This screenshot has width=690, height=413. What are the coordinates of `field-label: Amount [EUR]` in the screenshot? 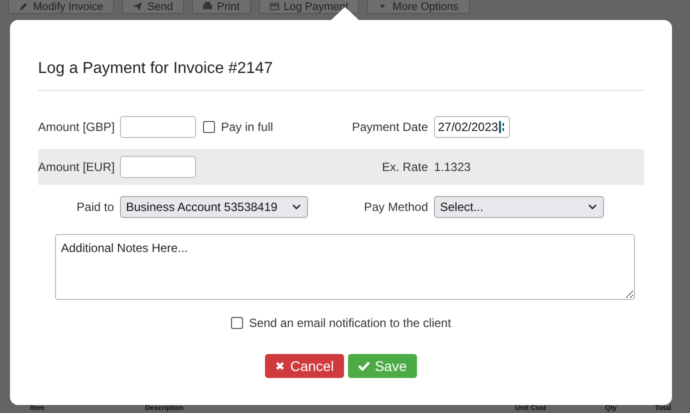 It's located at (76, 167).